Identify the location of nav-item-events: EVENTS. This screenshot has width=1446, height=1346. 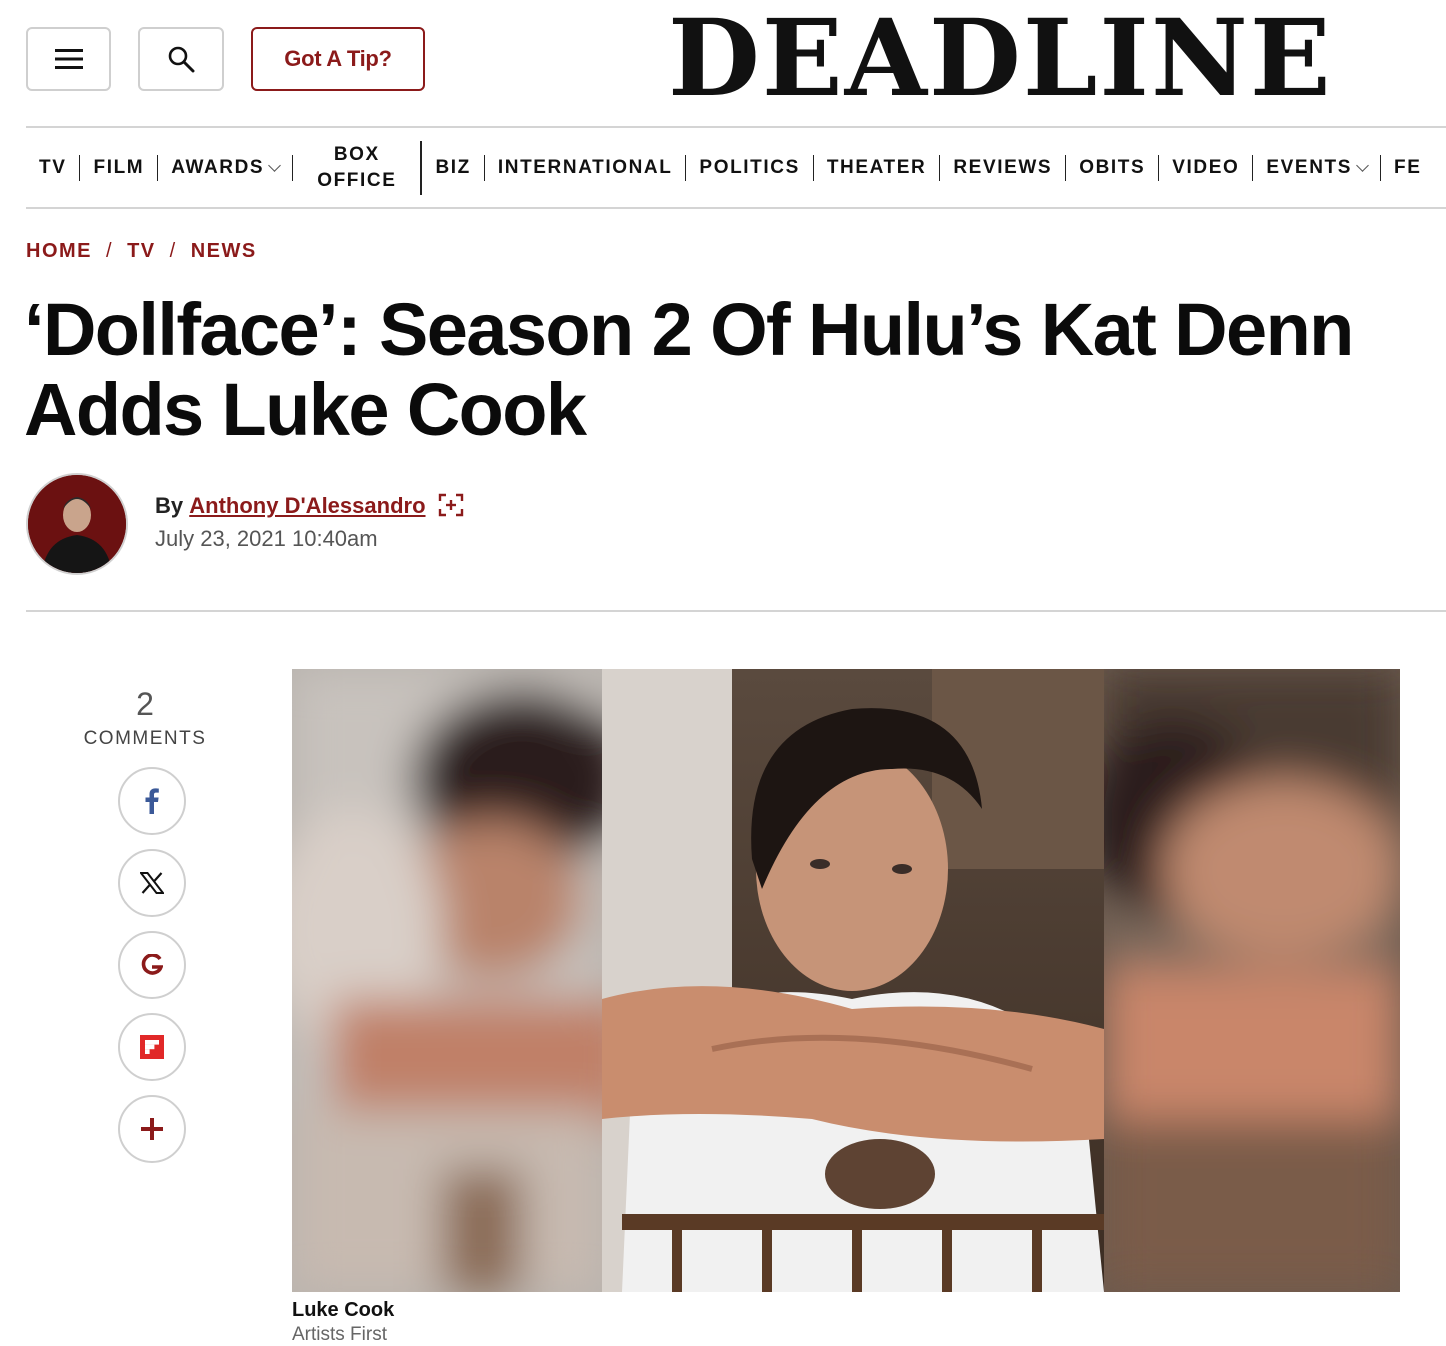
(1316, 168).